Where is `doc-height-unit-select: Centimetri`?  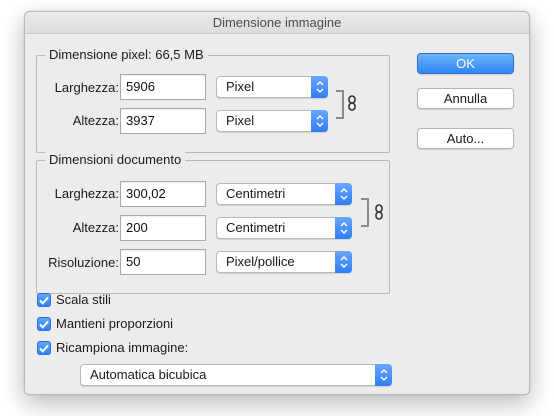 doc-height-unit-select: Centimetri is located at coordinates (284, 228).